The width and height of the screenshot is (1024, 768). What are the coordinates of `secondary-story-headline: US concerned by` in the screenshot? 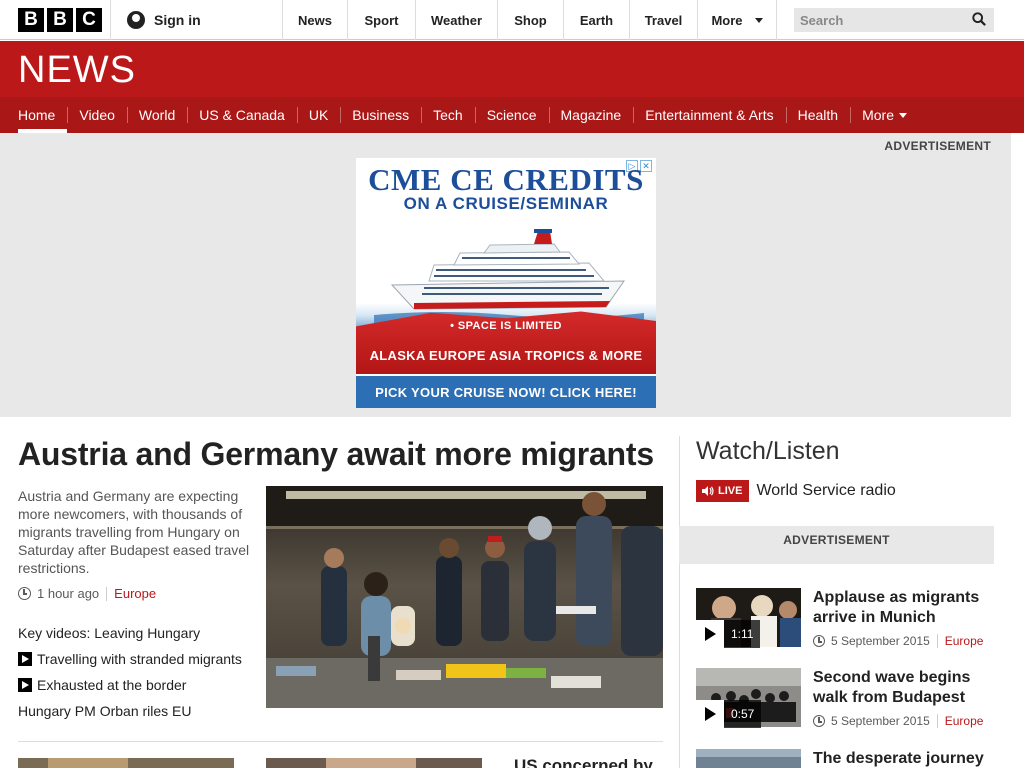 It's located at (583, 762).